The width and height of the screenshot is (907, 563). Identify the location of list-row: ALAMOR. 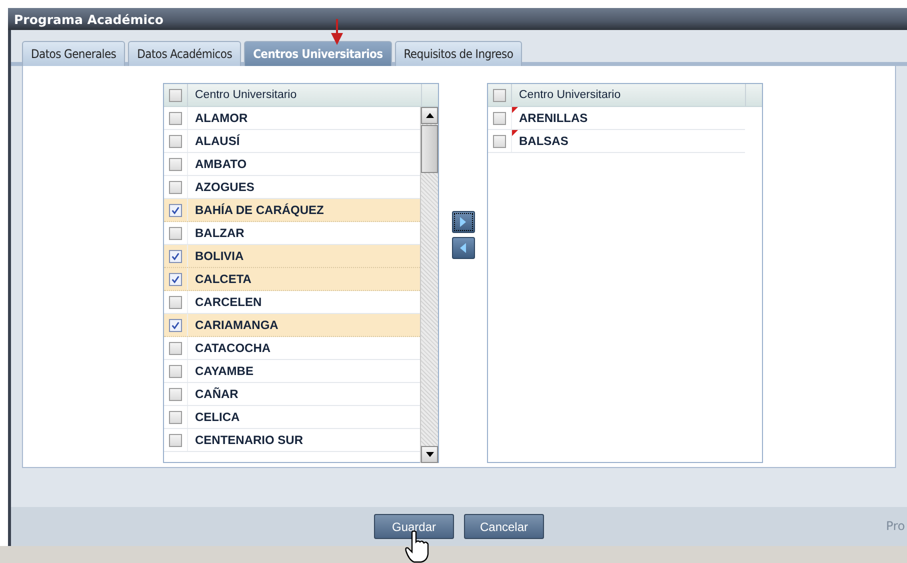
(292, 118).